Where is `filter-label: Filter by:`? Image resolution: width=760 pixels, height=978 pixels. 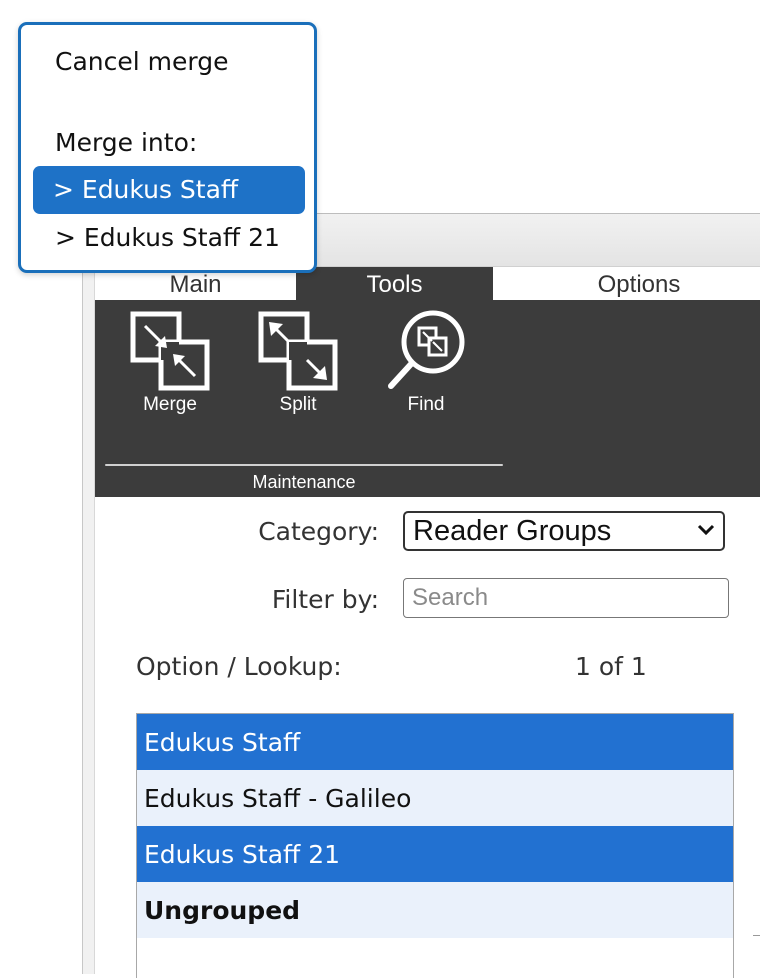
filter-label: Filter by: is located at coordinates (325, 599).